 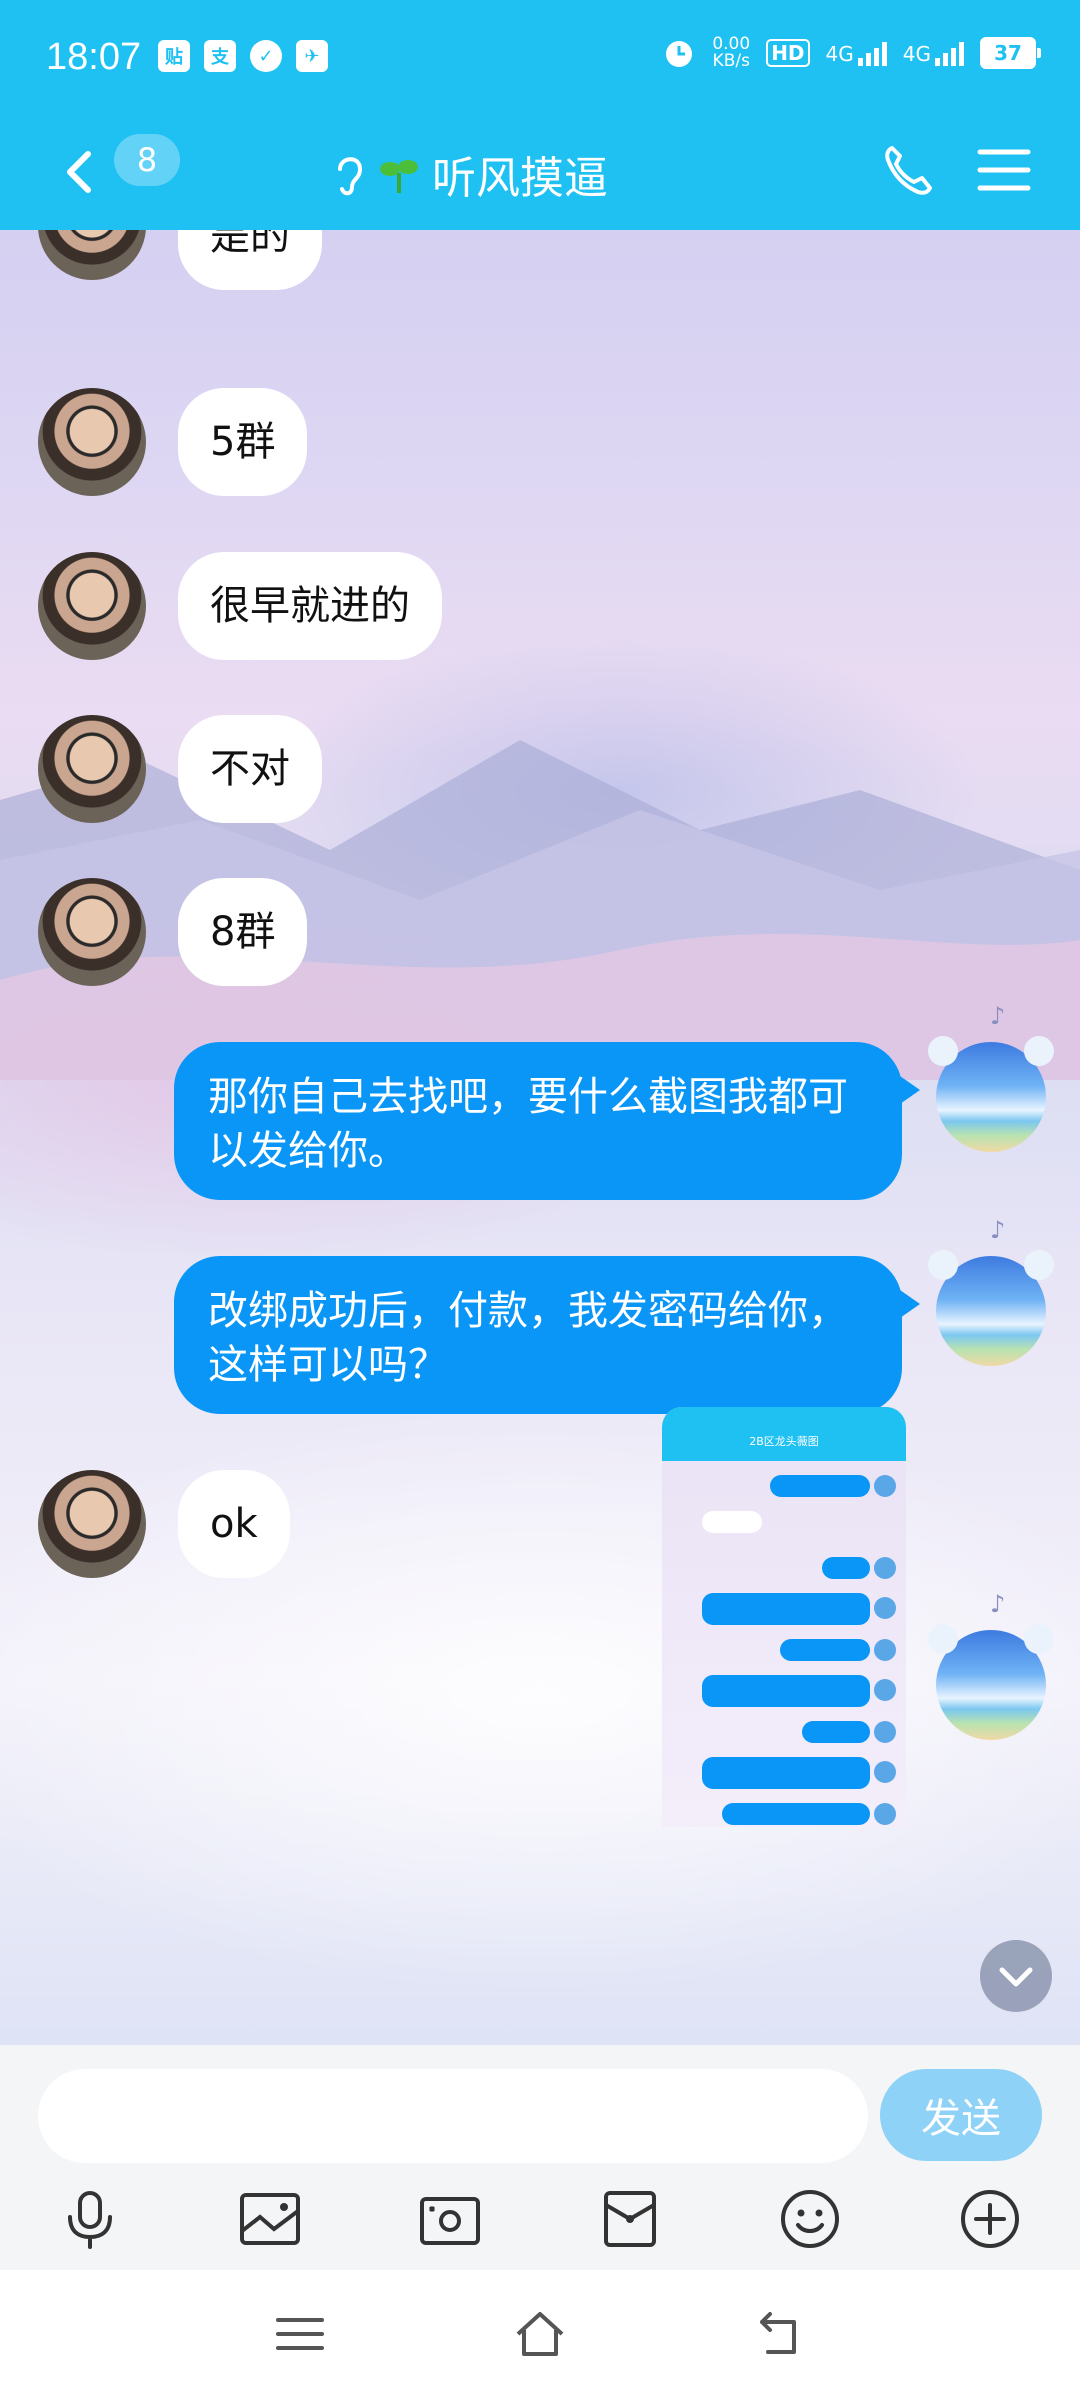 What do you see at coordinates (147, 160) in the screenshot?
I see `unread-count-badge: 8` at bounding box center [147, 160].